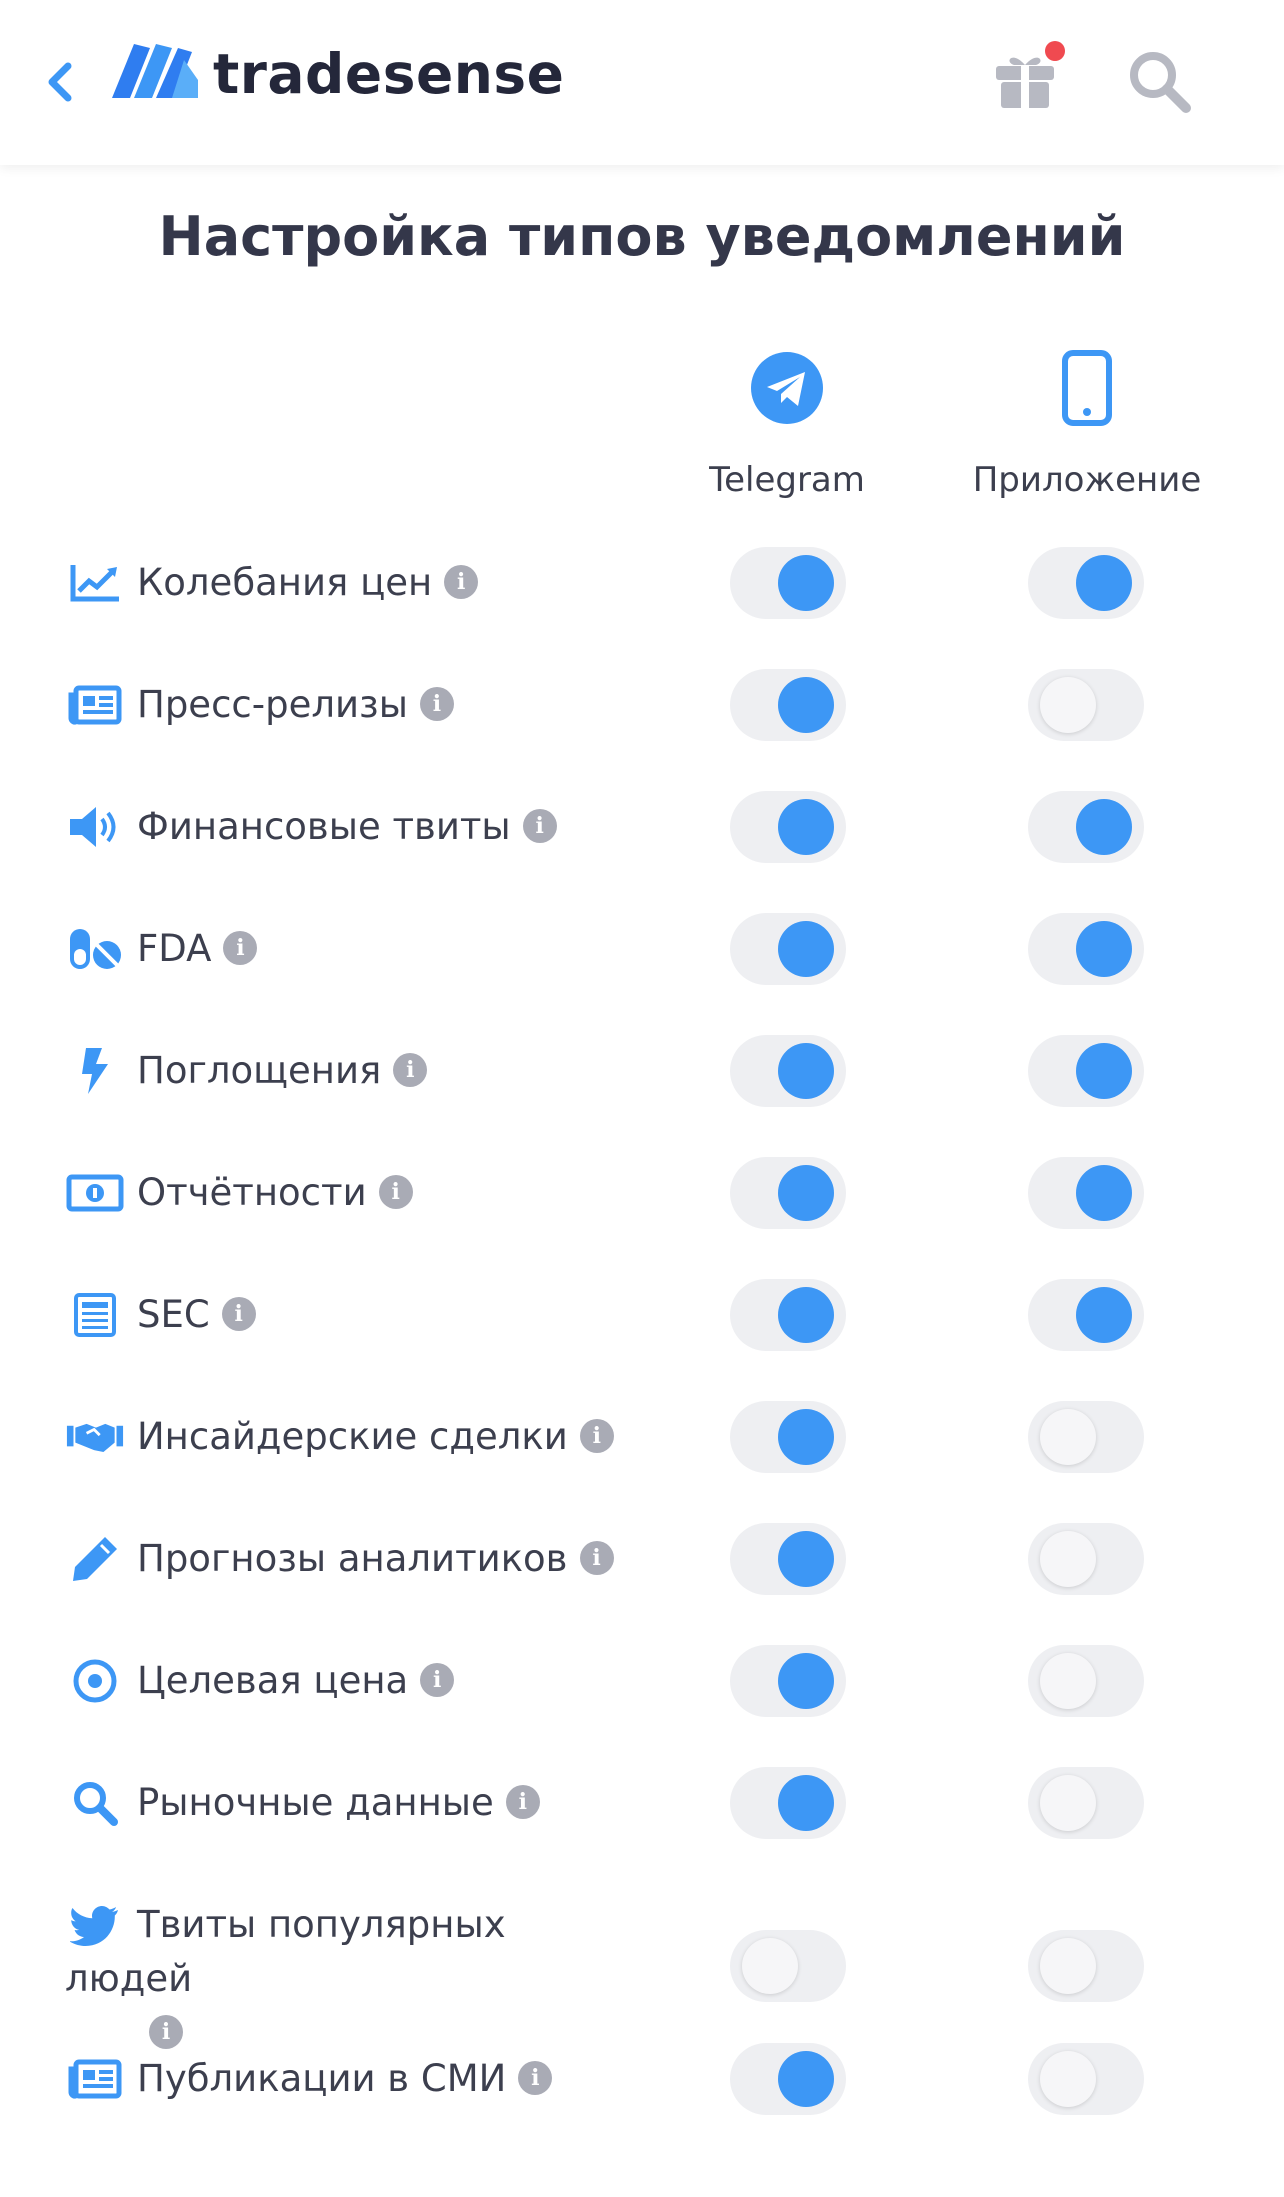 Image resolution: width=1284 pixels, height=2197 pixels. Describe the element at coordinates (295, 705) in the screenshot. I see `notification-type-label: Пресс-релизы i` at that location.